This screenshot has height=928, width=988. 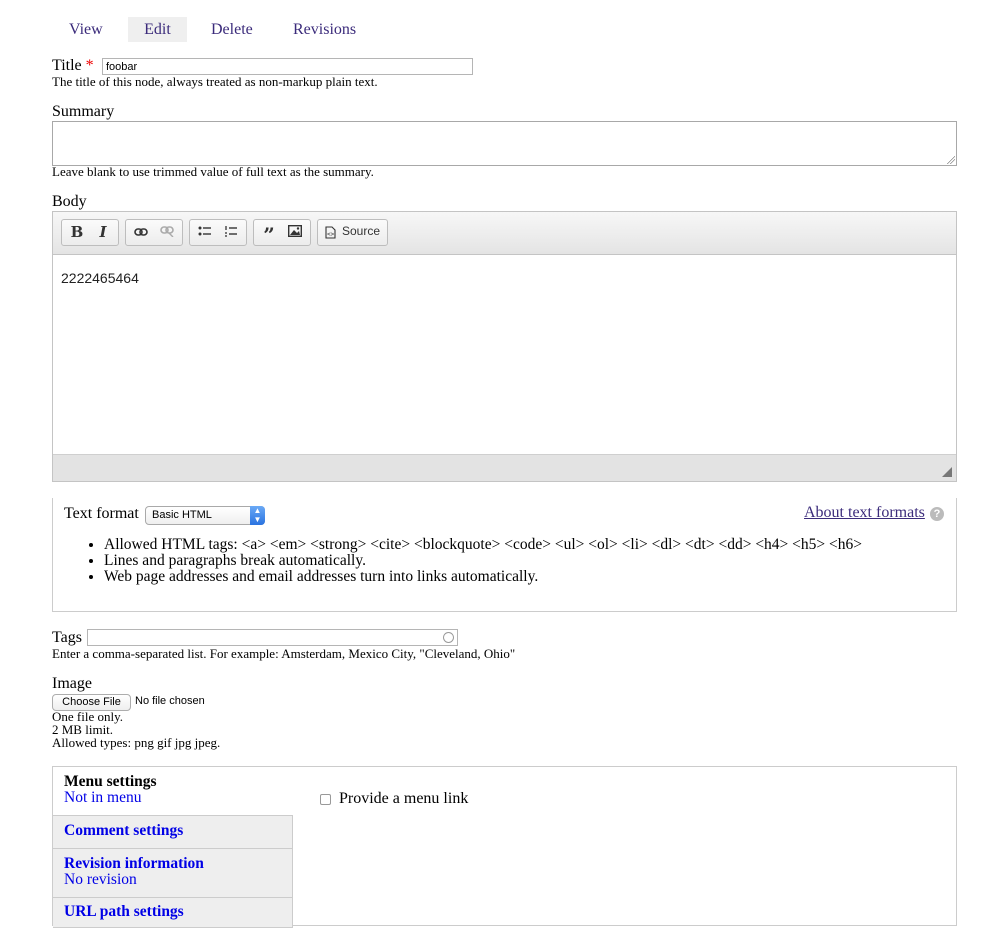 What do you see at coordinates (448, 637) in the screenshot?
I see `autocomplete-throbber-icon` at bounding box center [448, 637].